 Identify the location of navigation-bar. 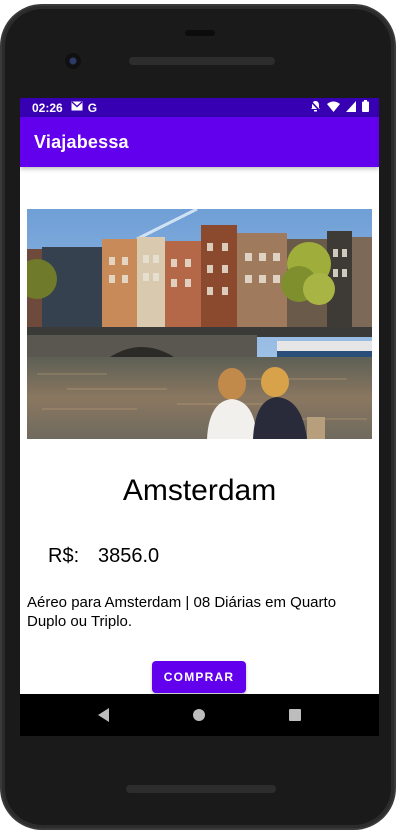
(199, 715).